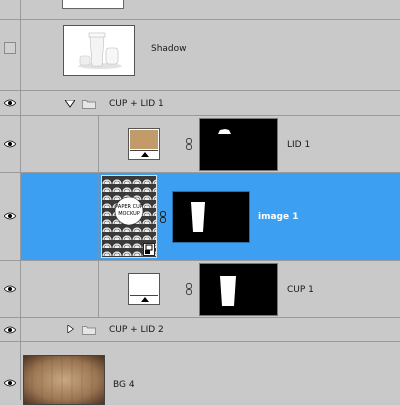 The width and height of the screenshot is (400, 405). I want to click on layer-row-cup-1: CUP 1, so click(200, 289).